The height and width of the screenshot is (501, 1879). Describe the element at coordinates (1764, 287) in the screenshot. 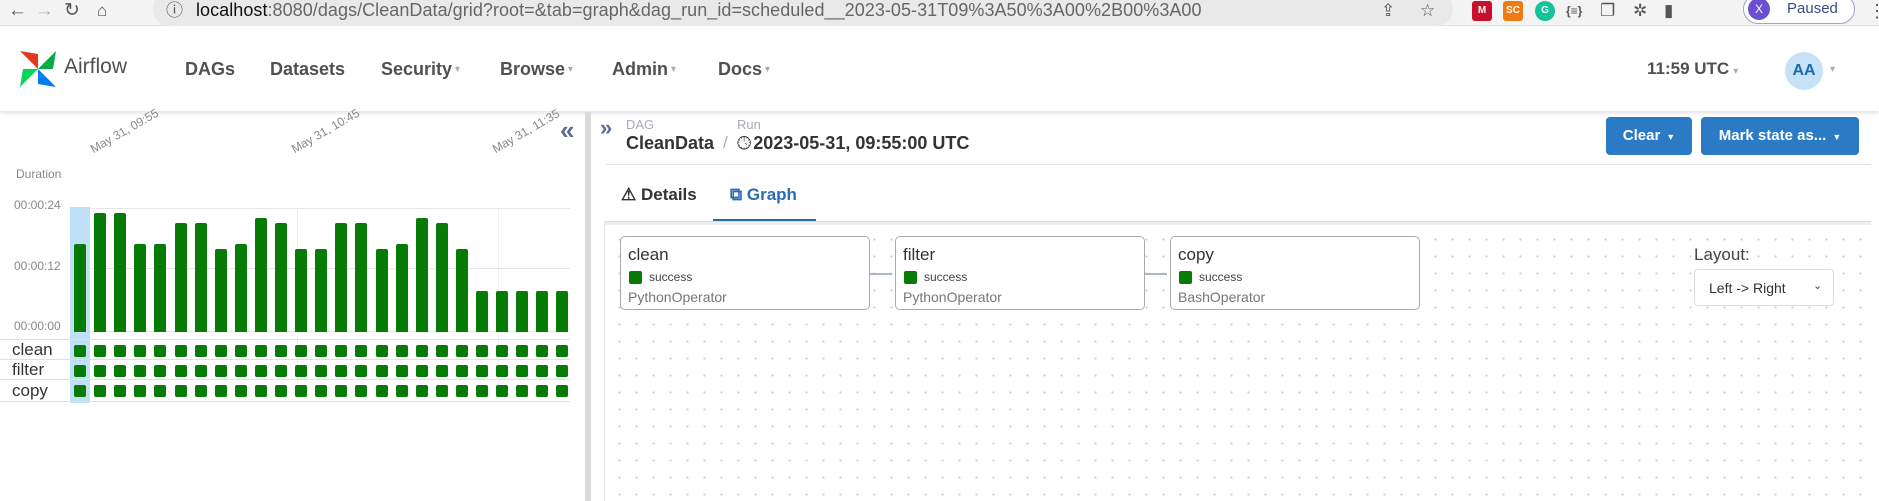

I see `layout-select: Left -> Right ⌄` at that location.